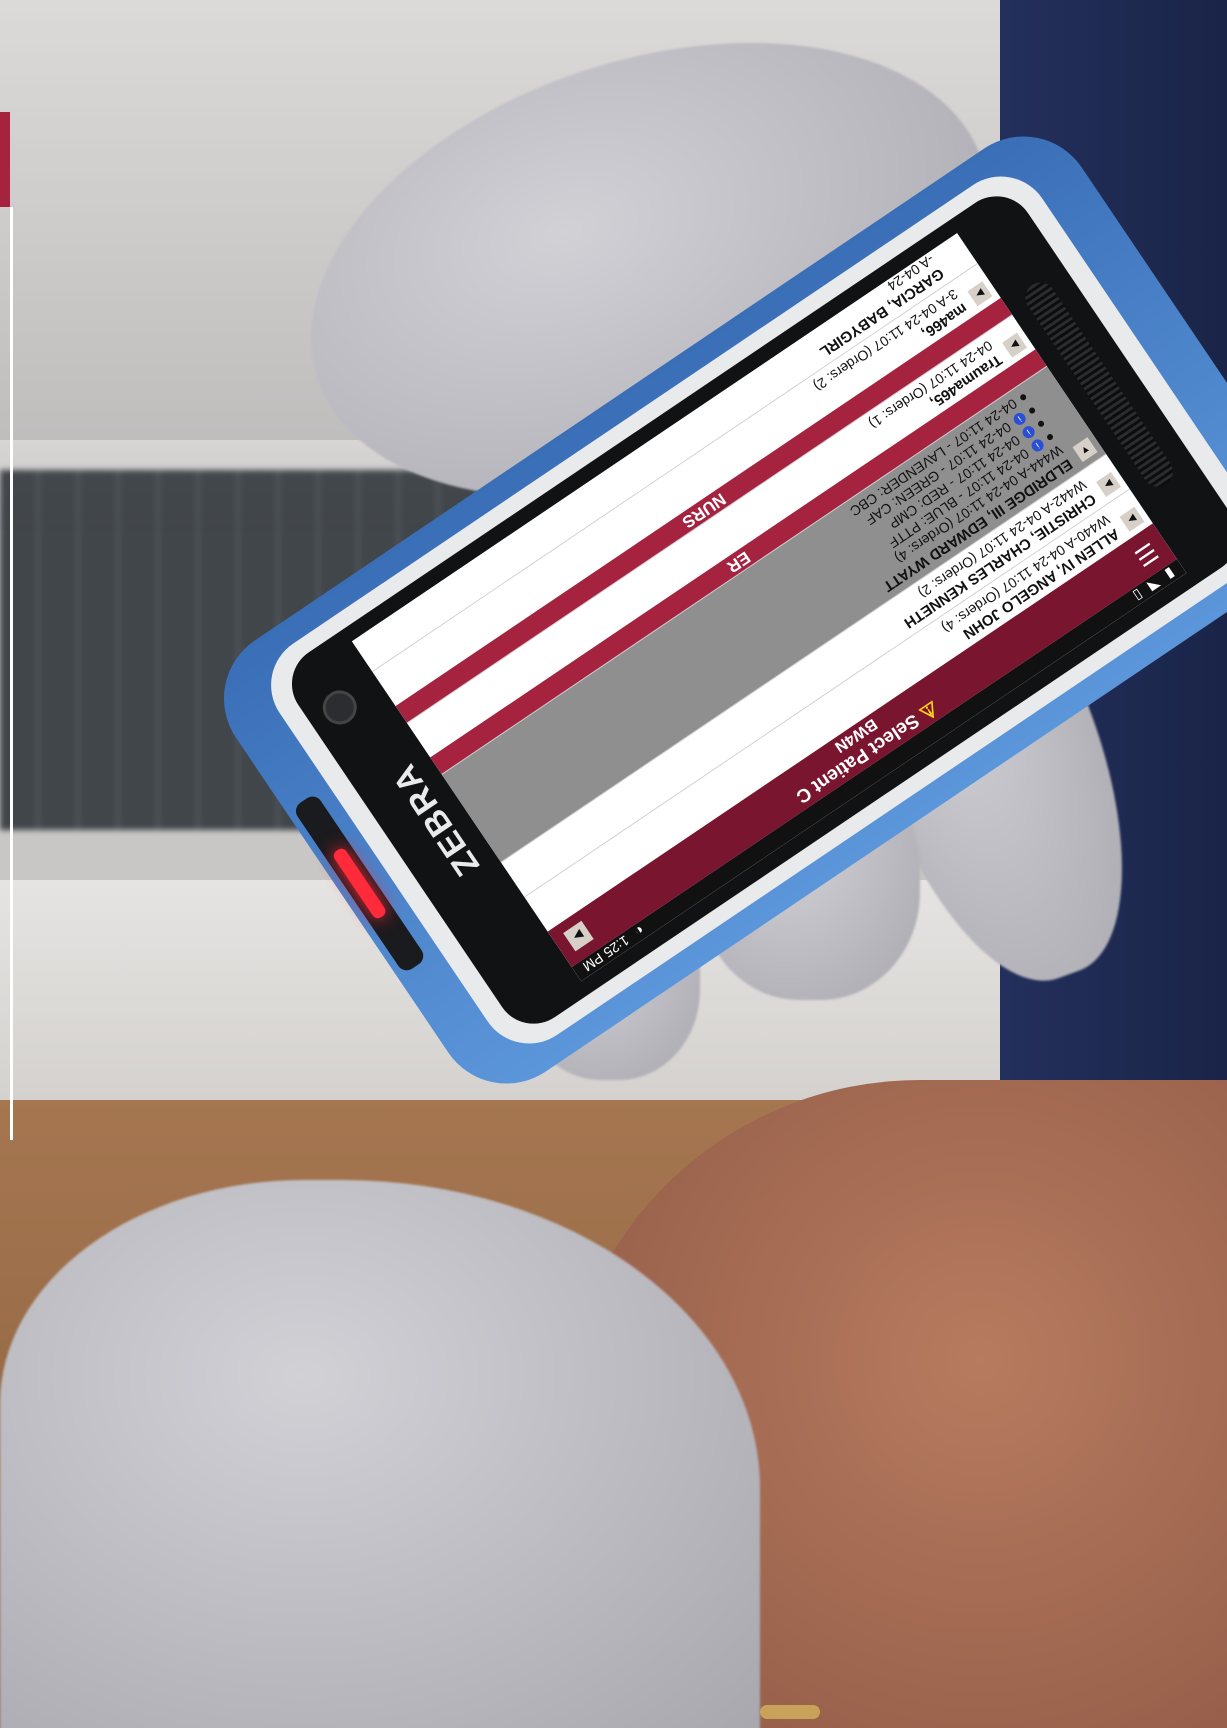  What do you see at coordinates (578, 936) in the screenshot?
I see `expand-arrow-icon: ▶` at bounding box center [578, 936].